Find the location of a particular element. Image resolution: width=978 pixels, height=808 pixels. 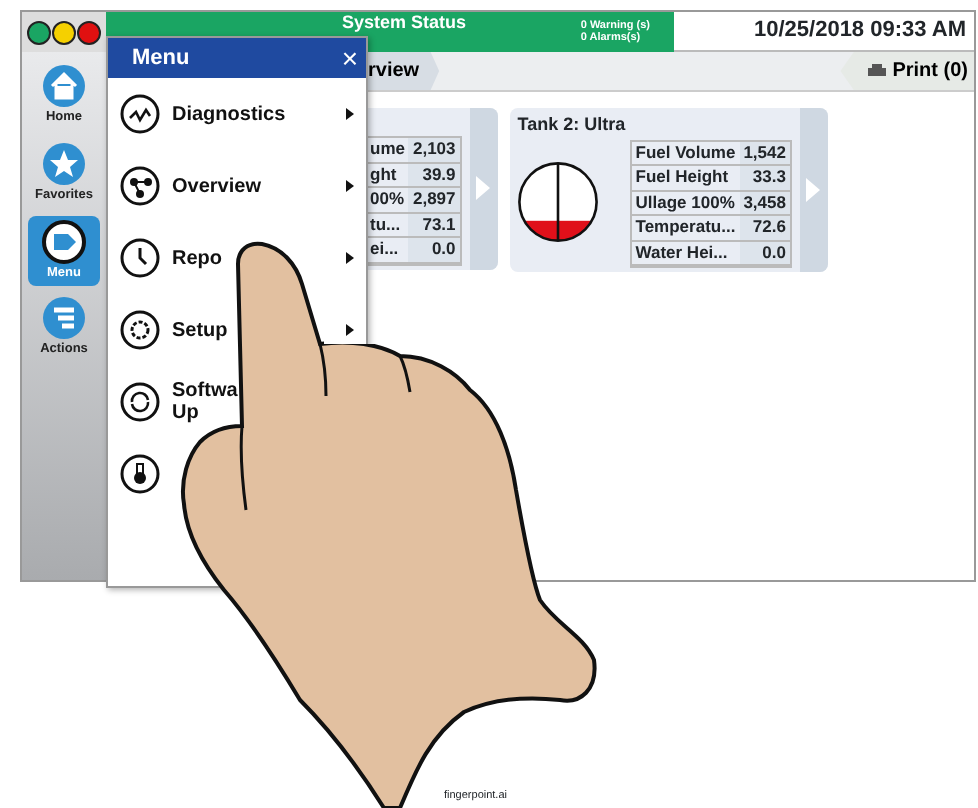

table-cell: 73.1 is located at coordinates (434, 225).